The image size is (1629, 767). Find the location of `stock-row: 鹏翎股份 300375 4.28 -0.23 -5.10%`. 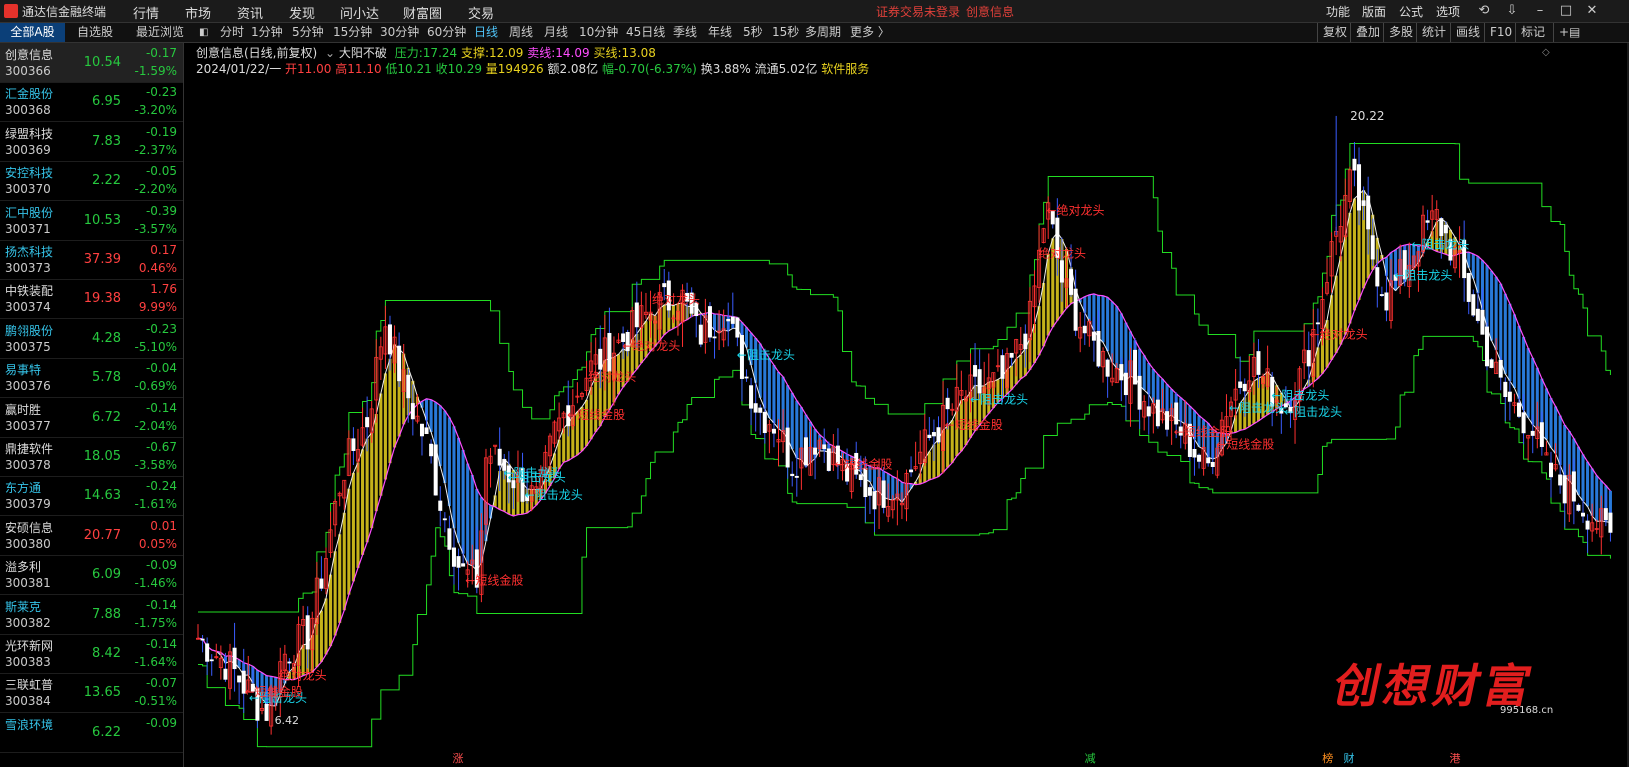

stock-row: 鹏翎股份 300375 4.28 -0.23 -5.10% is located at coordinates (91, 339).